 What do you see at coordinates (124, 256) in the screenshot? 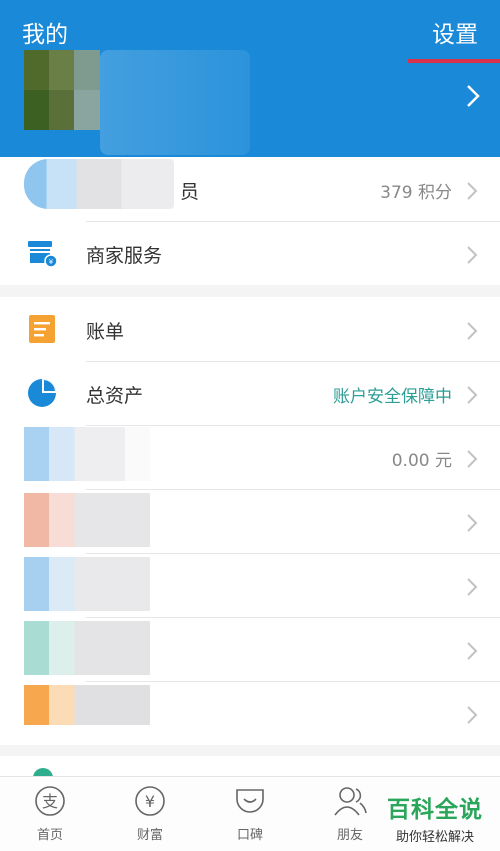
I see `merchant-services-label: 商家服务` at bounding box center [124, 256].